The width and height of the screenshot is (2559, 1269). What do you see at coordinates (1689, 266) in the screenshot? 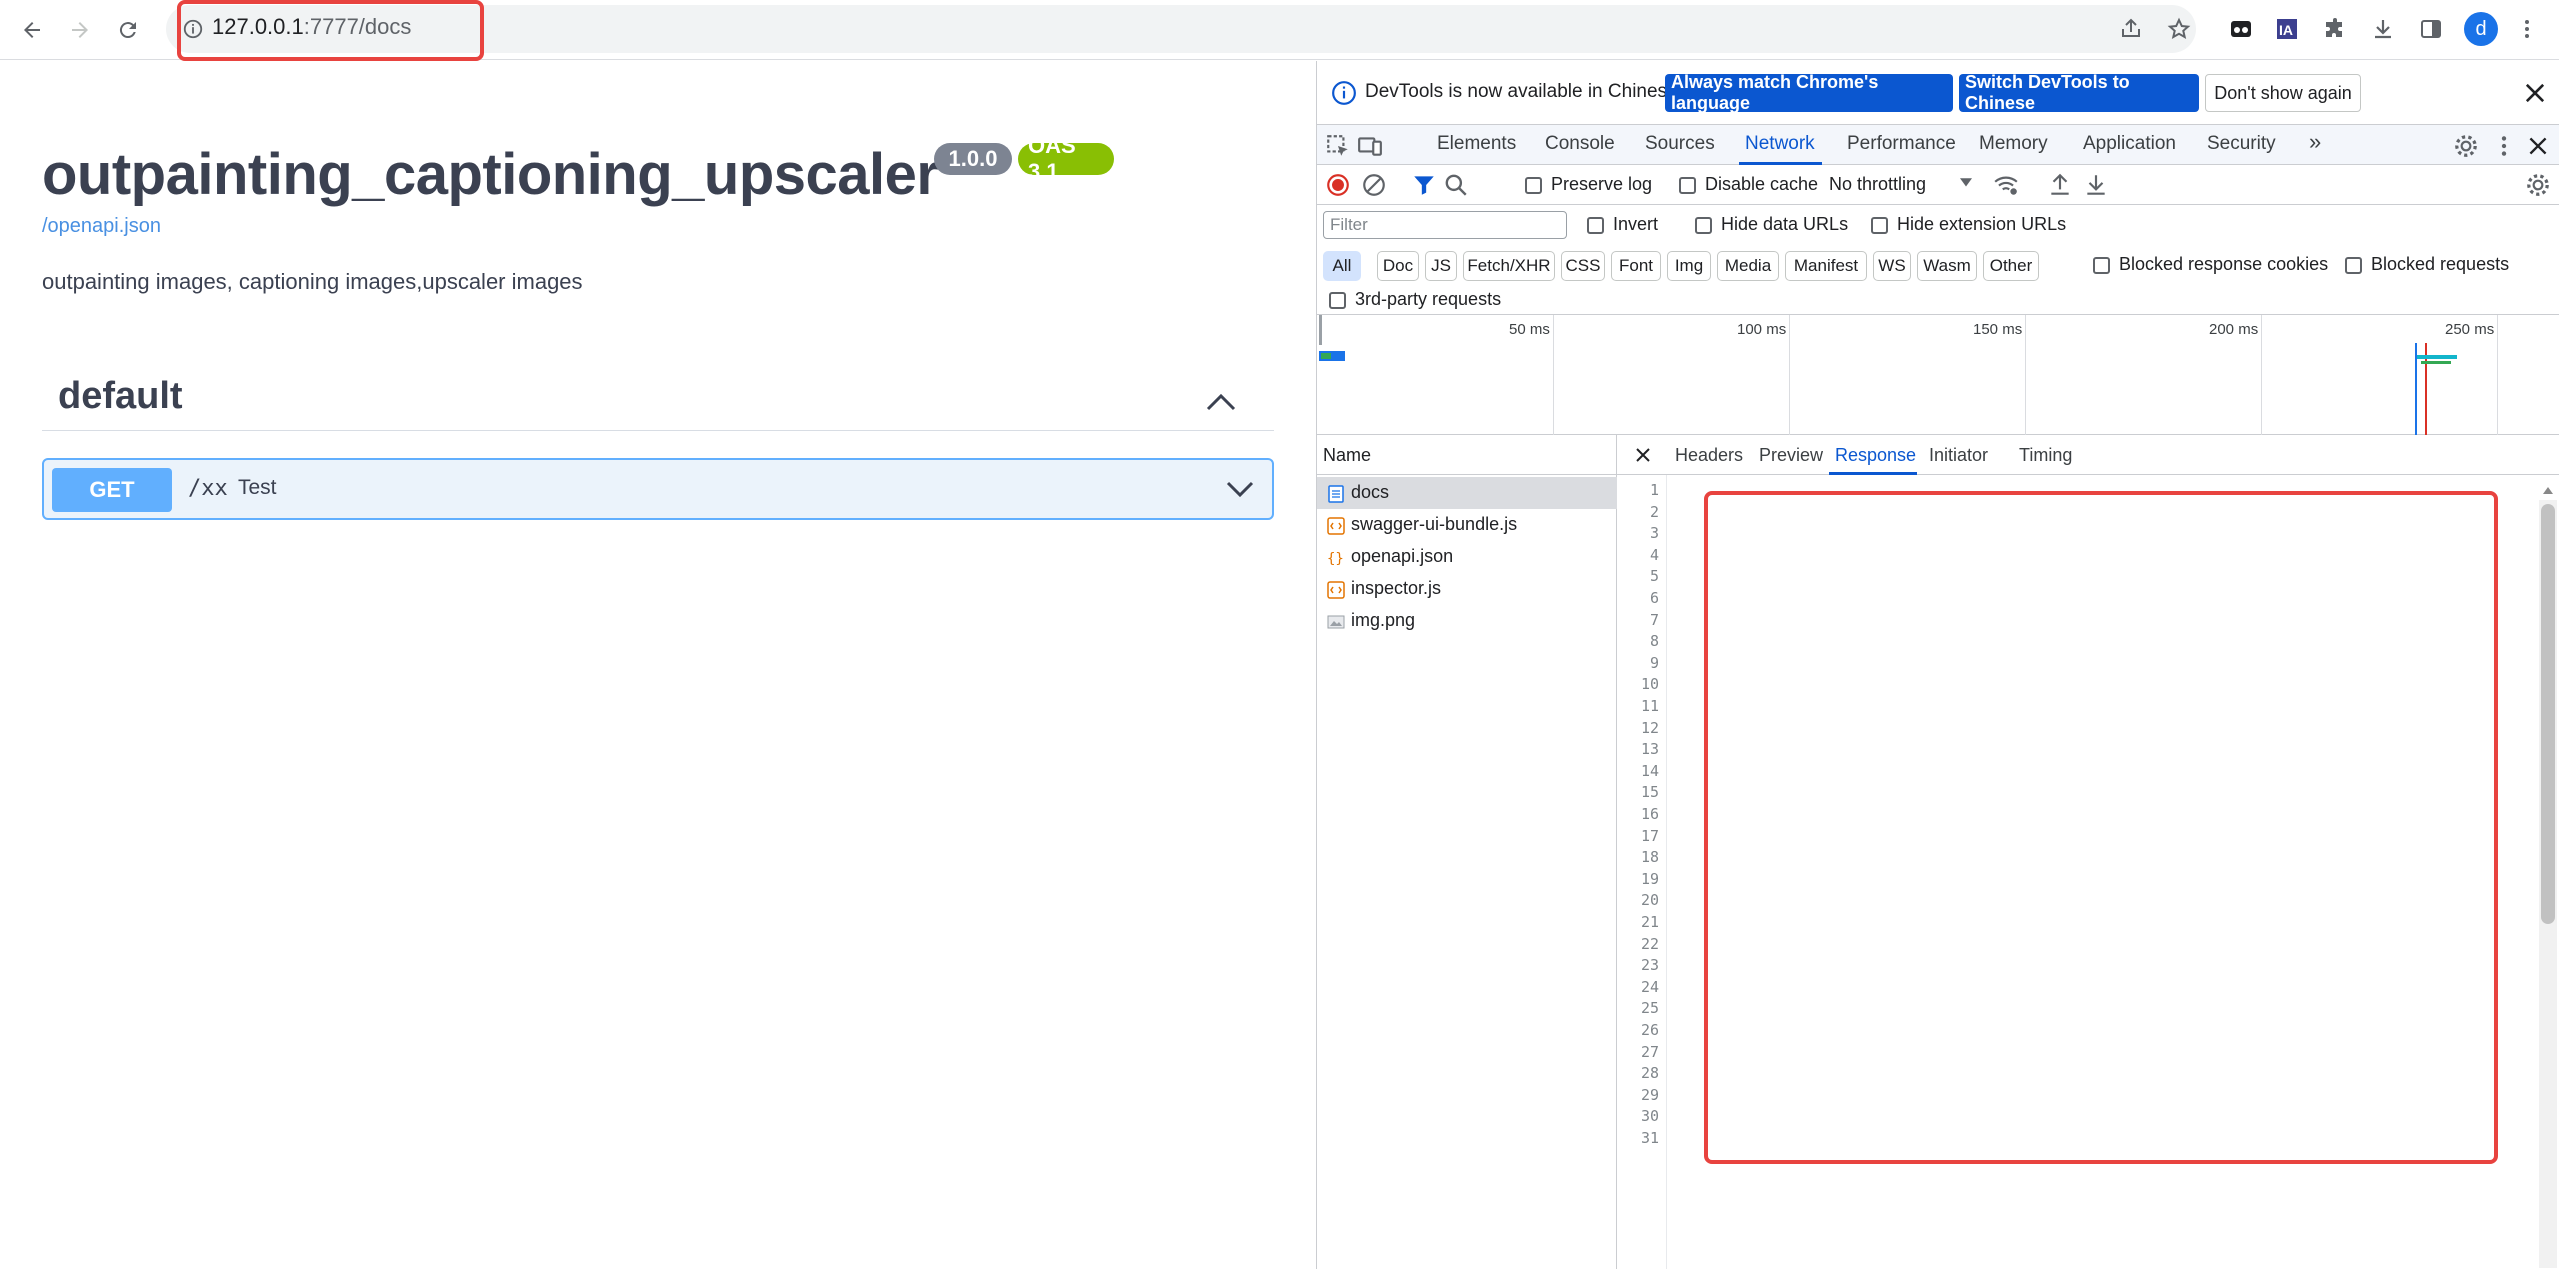
I see `filter-chip-img: Img` at bounding box center [1689, 266].